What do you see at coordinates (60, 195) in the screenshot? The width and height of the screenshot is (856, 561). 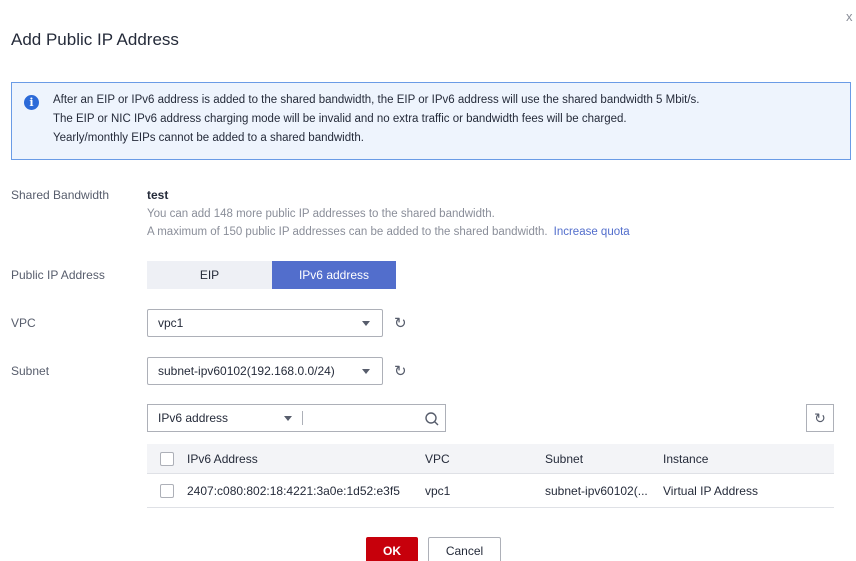 I see `shared-bandwidth-label: Shared Bandwidth` at bounding box center [60, 195].